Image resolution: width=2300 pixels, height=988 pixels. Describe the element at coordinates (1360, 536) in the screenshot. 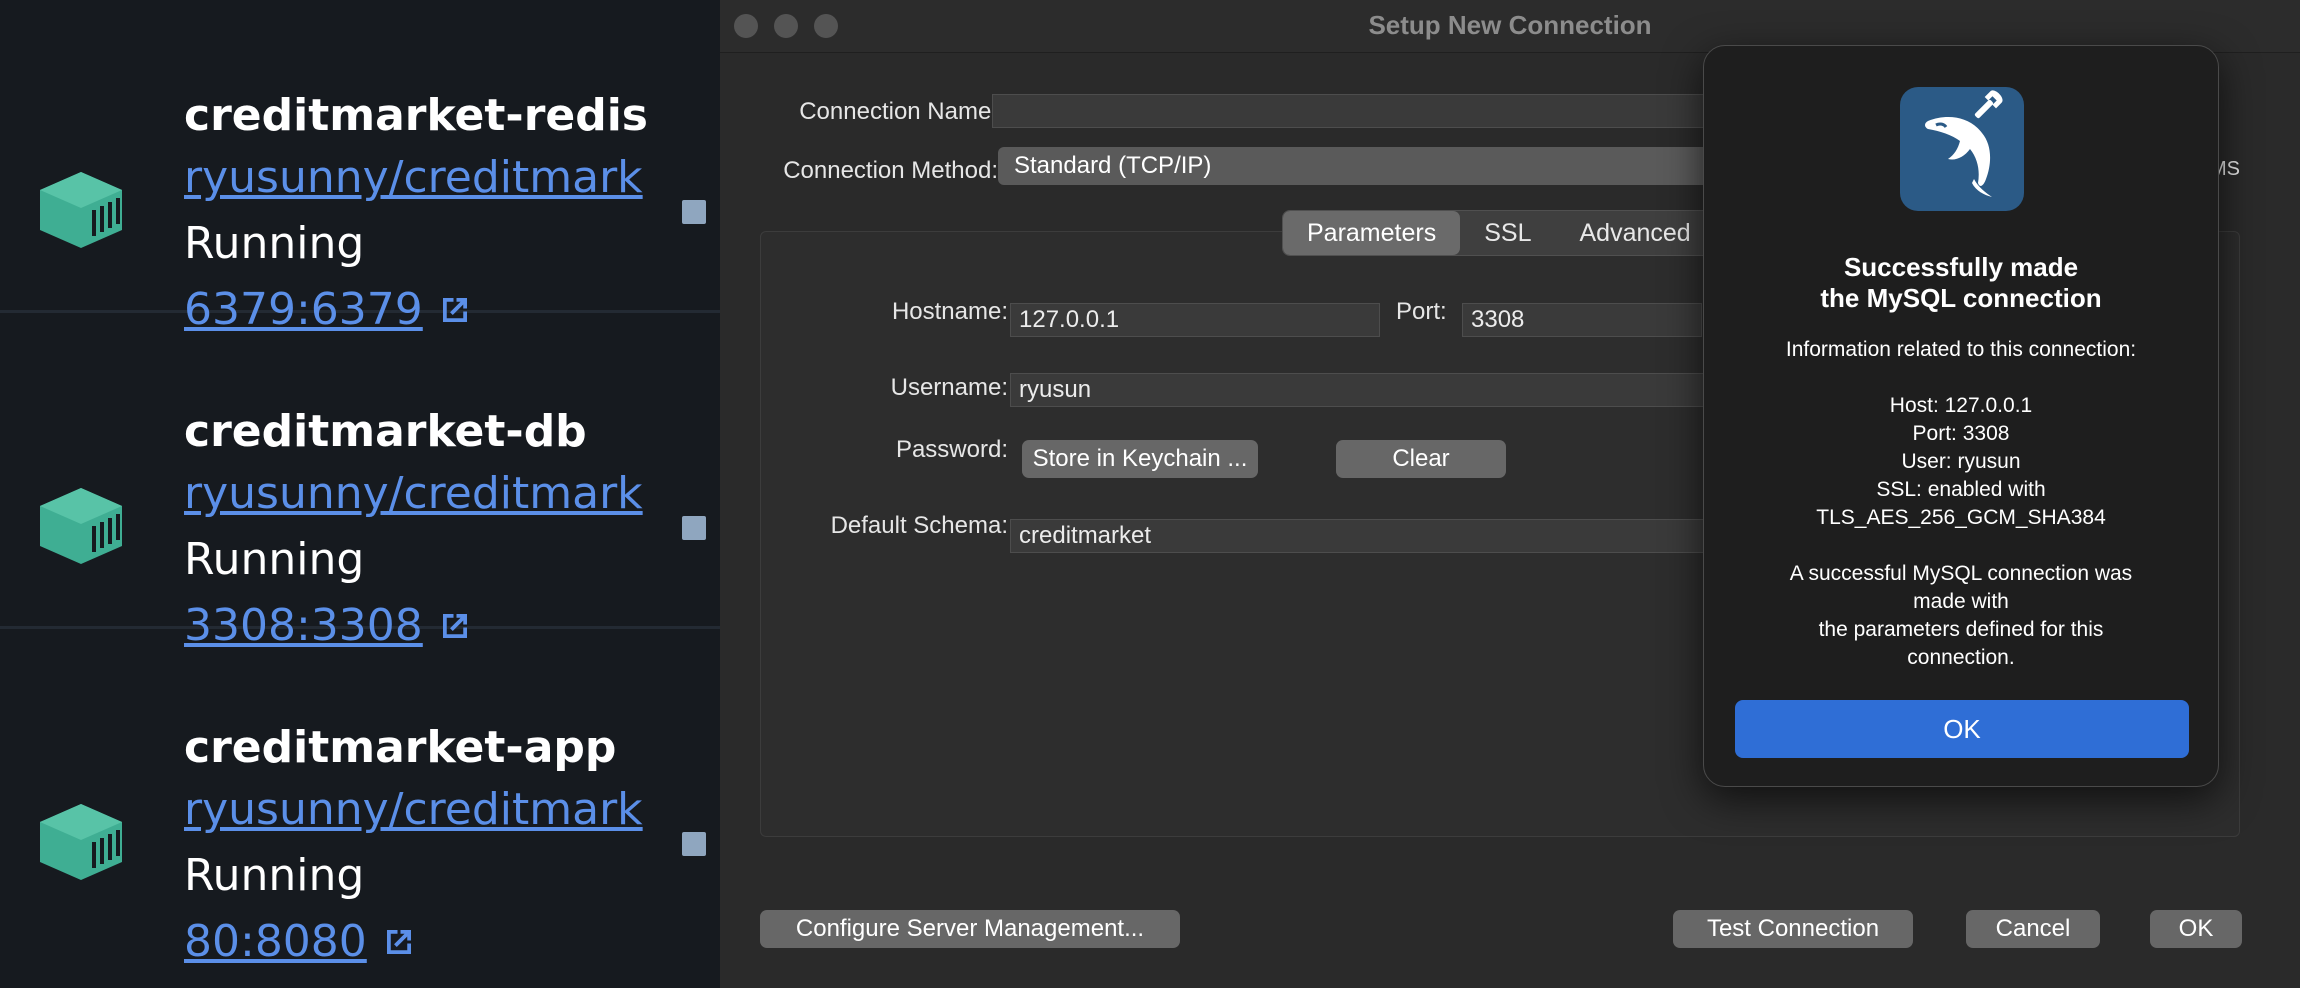

I see `default-schema-input: creditmarket` at that location.